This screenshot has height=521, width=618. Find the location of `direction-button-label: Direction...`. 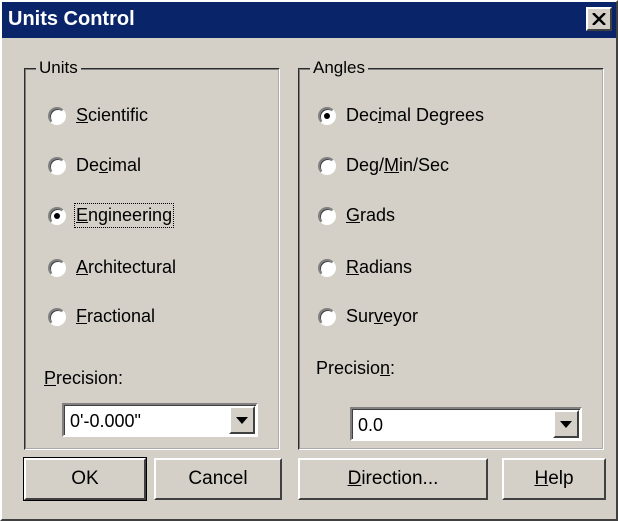

direction-button-label: Direction... is located at coordinates (393, 478).